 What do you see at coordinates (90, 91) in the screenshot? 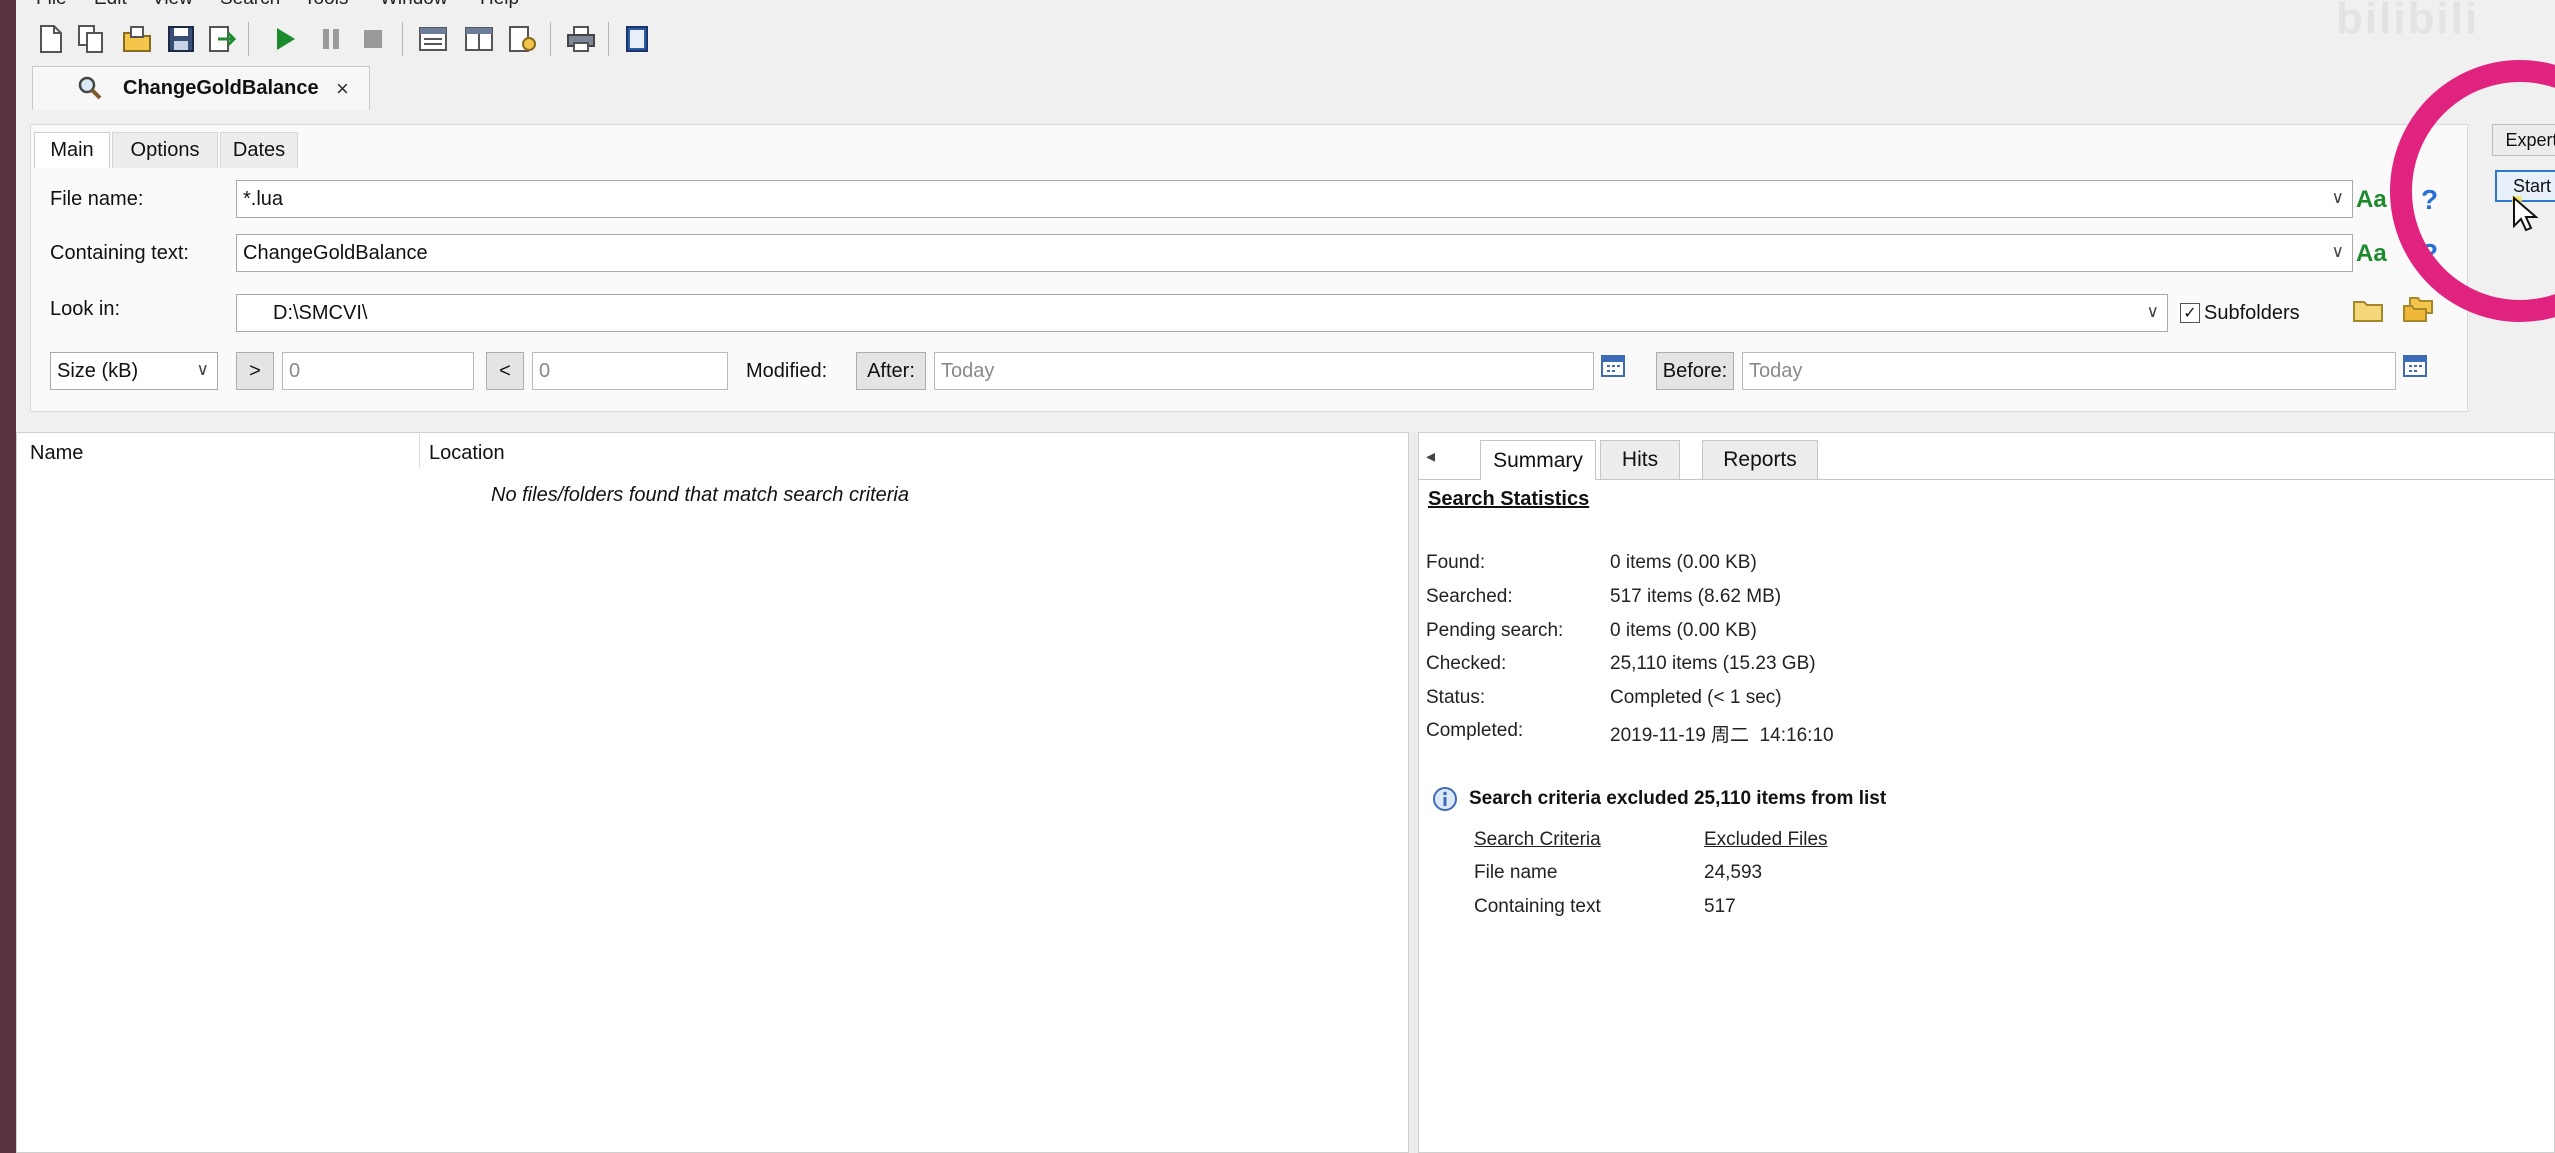
I see `search-icon` at bounding box center [90, 91].